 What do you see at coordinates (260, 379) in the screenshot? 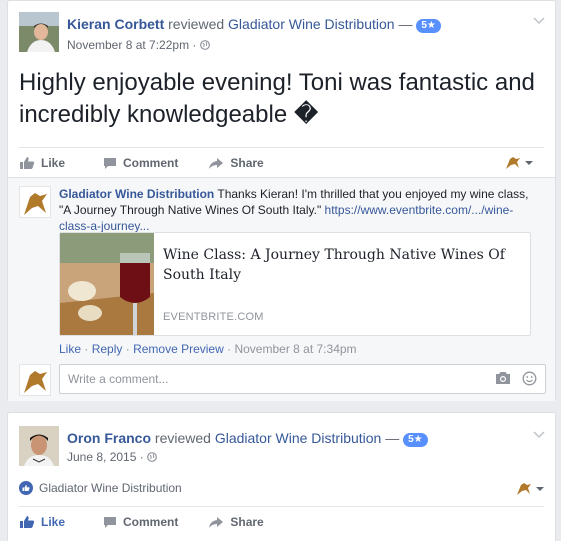
I see `write-comment-input` at bounding box center [260, 379].